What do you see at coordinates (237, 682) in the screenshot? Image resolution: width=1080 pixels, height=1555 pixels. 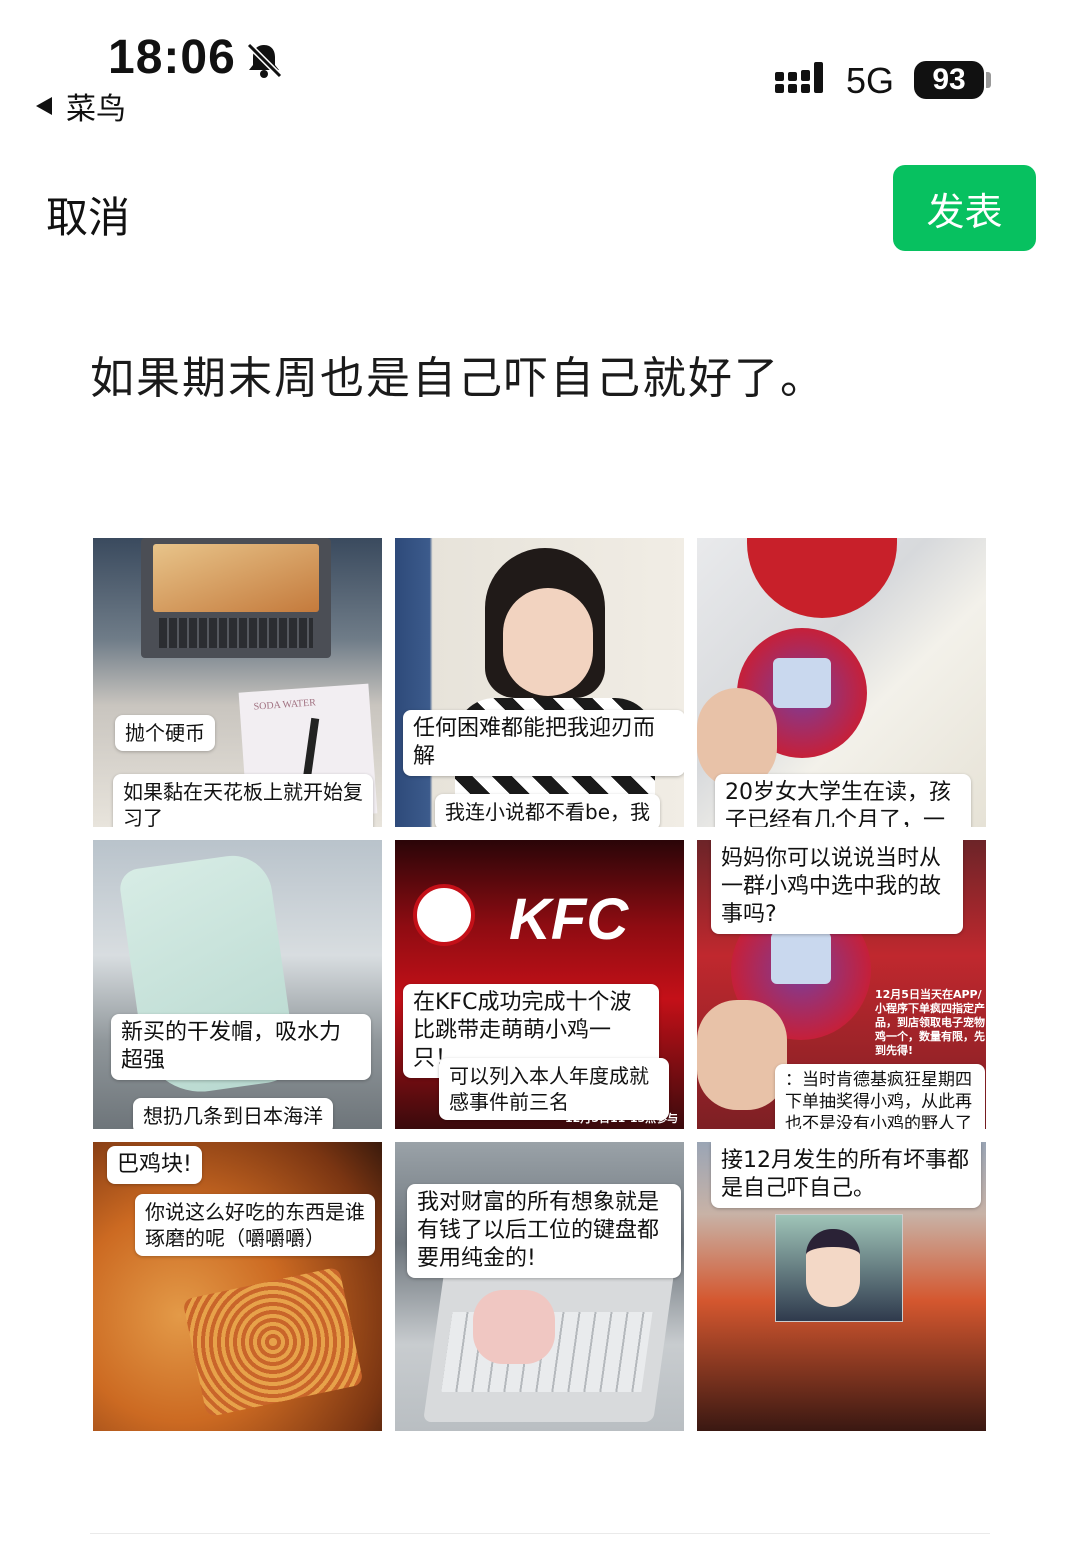 I see `photo-thumbnail-1: SODA WATER 抛个硬币 如果黏在天花板上就开始复习了` at bounding box center [237, 682].